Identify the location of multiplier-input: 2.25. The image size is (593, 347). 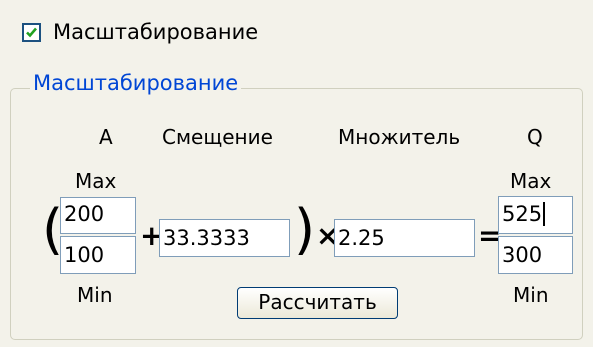
(404, 238).